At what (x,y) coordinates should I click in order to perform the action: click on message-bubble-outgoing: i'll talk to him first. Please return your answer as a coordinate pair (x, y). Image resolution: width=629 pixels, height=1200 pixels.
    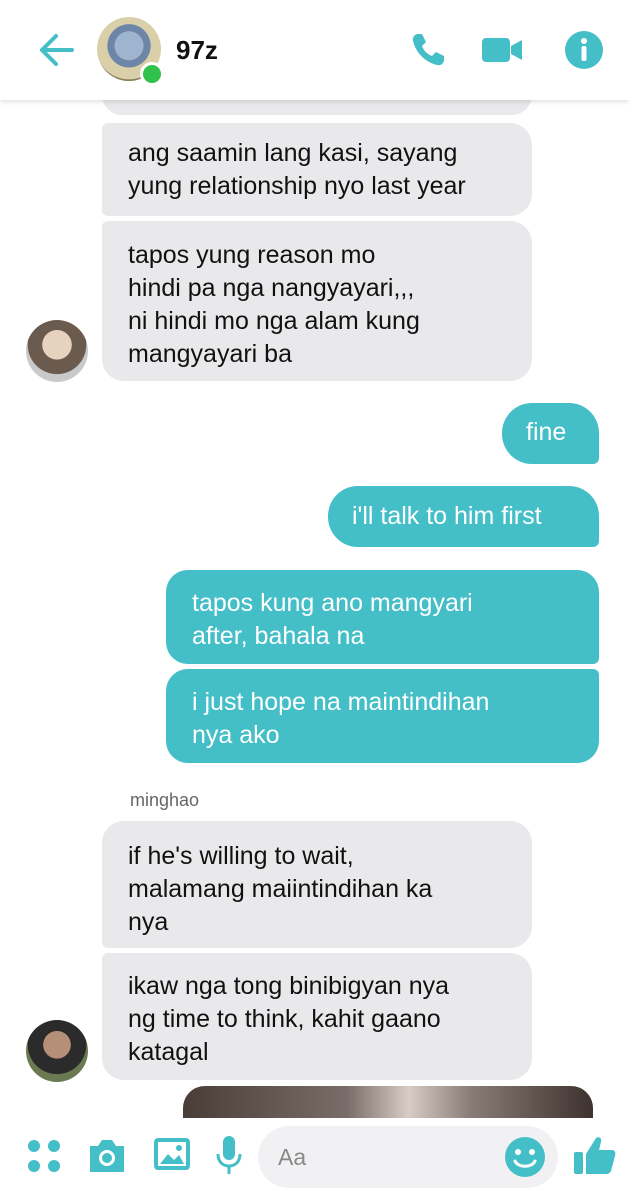
    Looking at the image, I should click on (463, 516).